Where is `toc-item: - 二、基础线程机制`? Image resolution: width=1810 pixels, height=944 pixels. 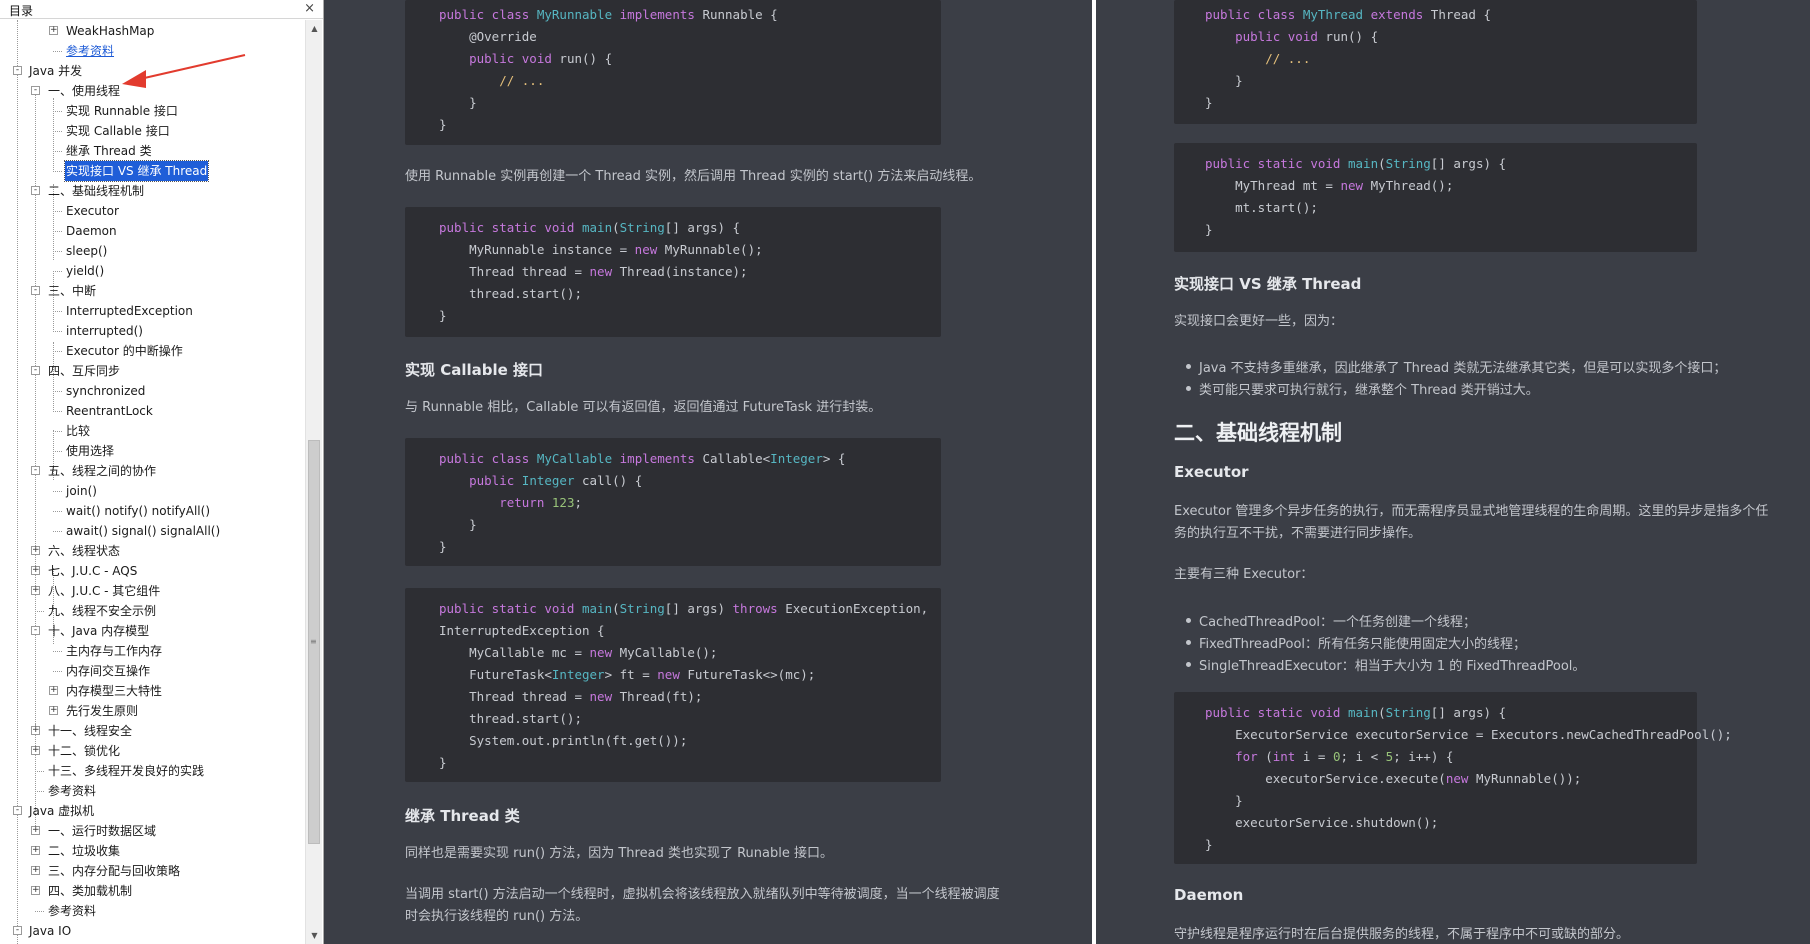 toc-item: - 二、基础线程机制 is located at coordinates (150, 191).